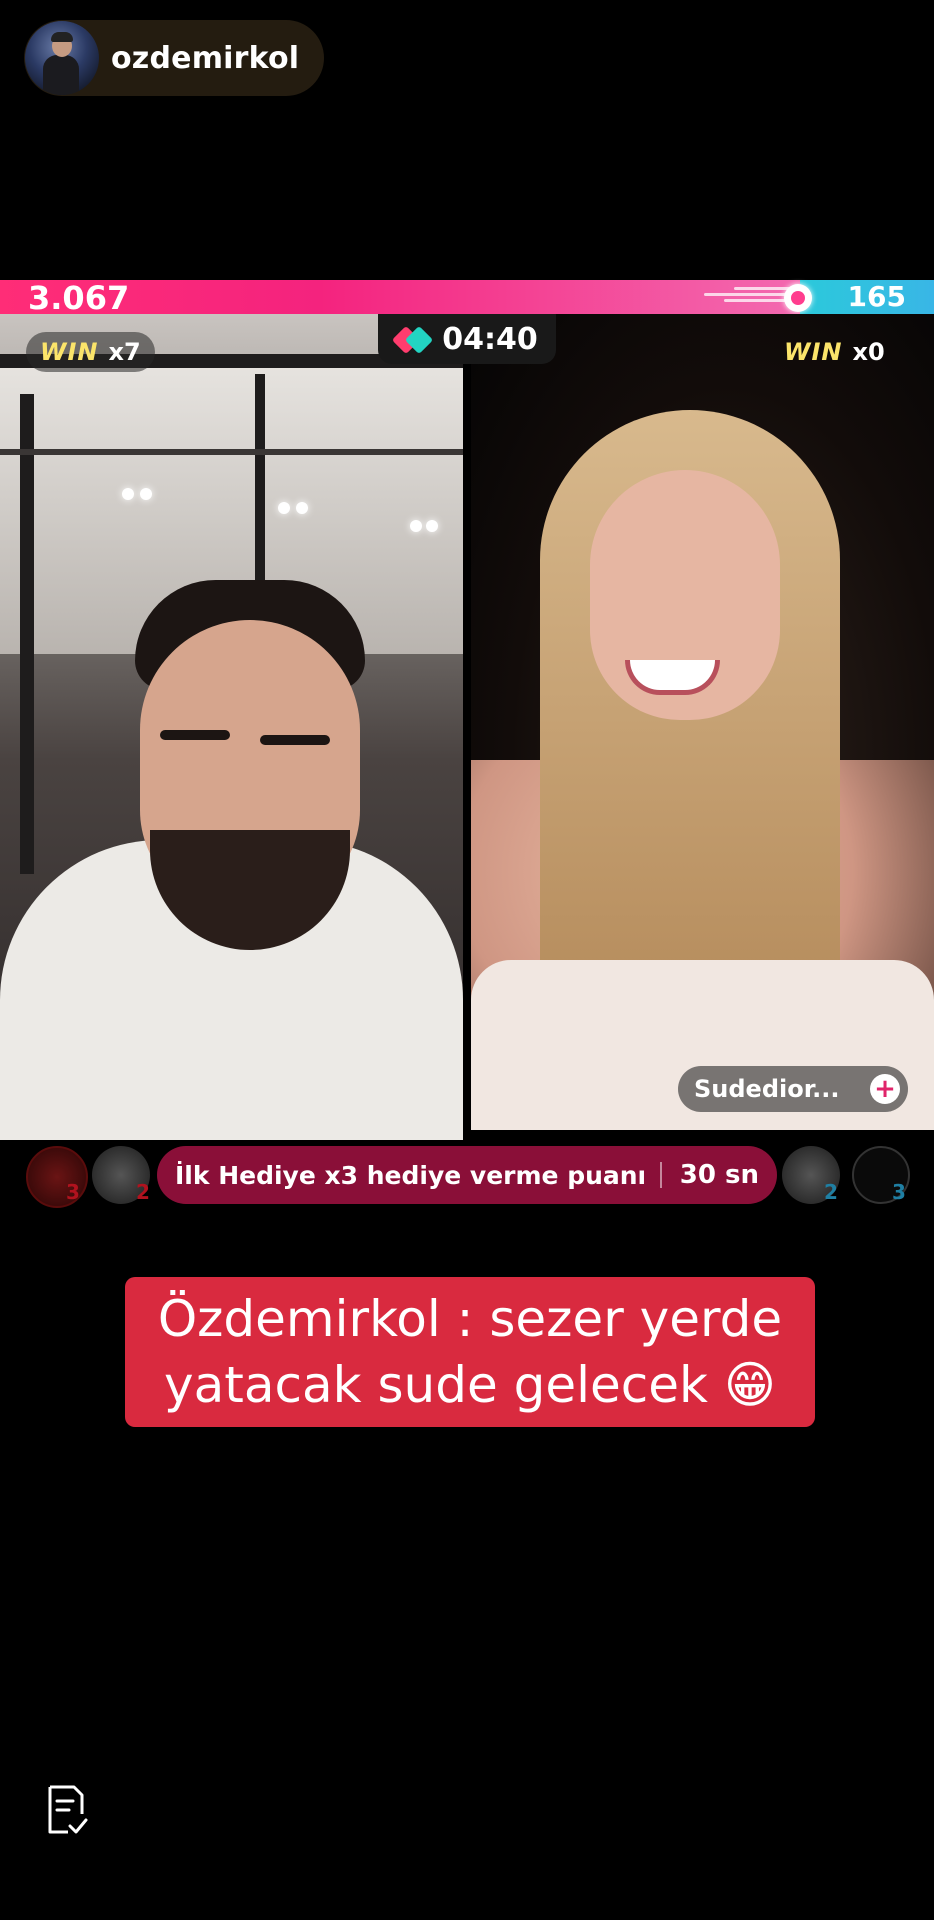 Image resolution: width=934 pixels, height=1920 pixels. Describe the element at coordinates (413, 340) in the screenshot. I see `battle-icon` at that location.